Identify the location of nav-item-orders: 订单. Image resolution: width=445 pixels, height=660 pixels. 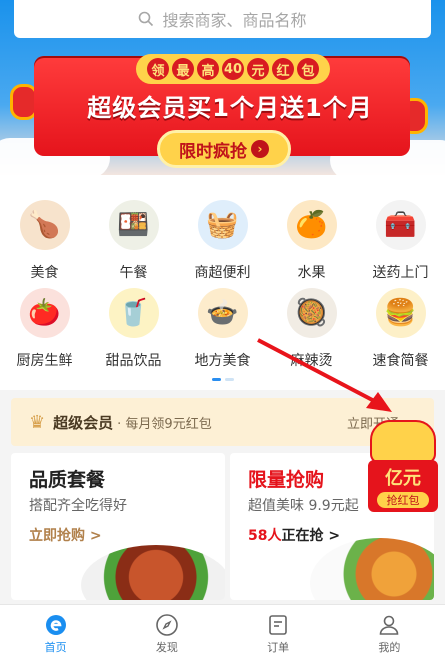
(278, 632).